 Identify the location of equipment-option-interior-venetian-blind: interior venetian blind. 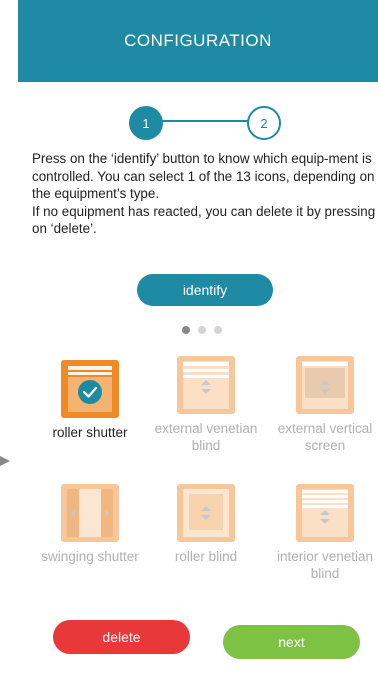
(320, 533).